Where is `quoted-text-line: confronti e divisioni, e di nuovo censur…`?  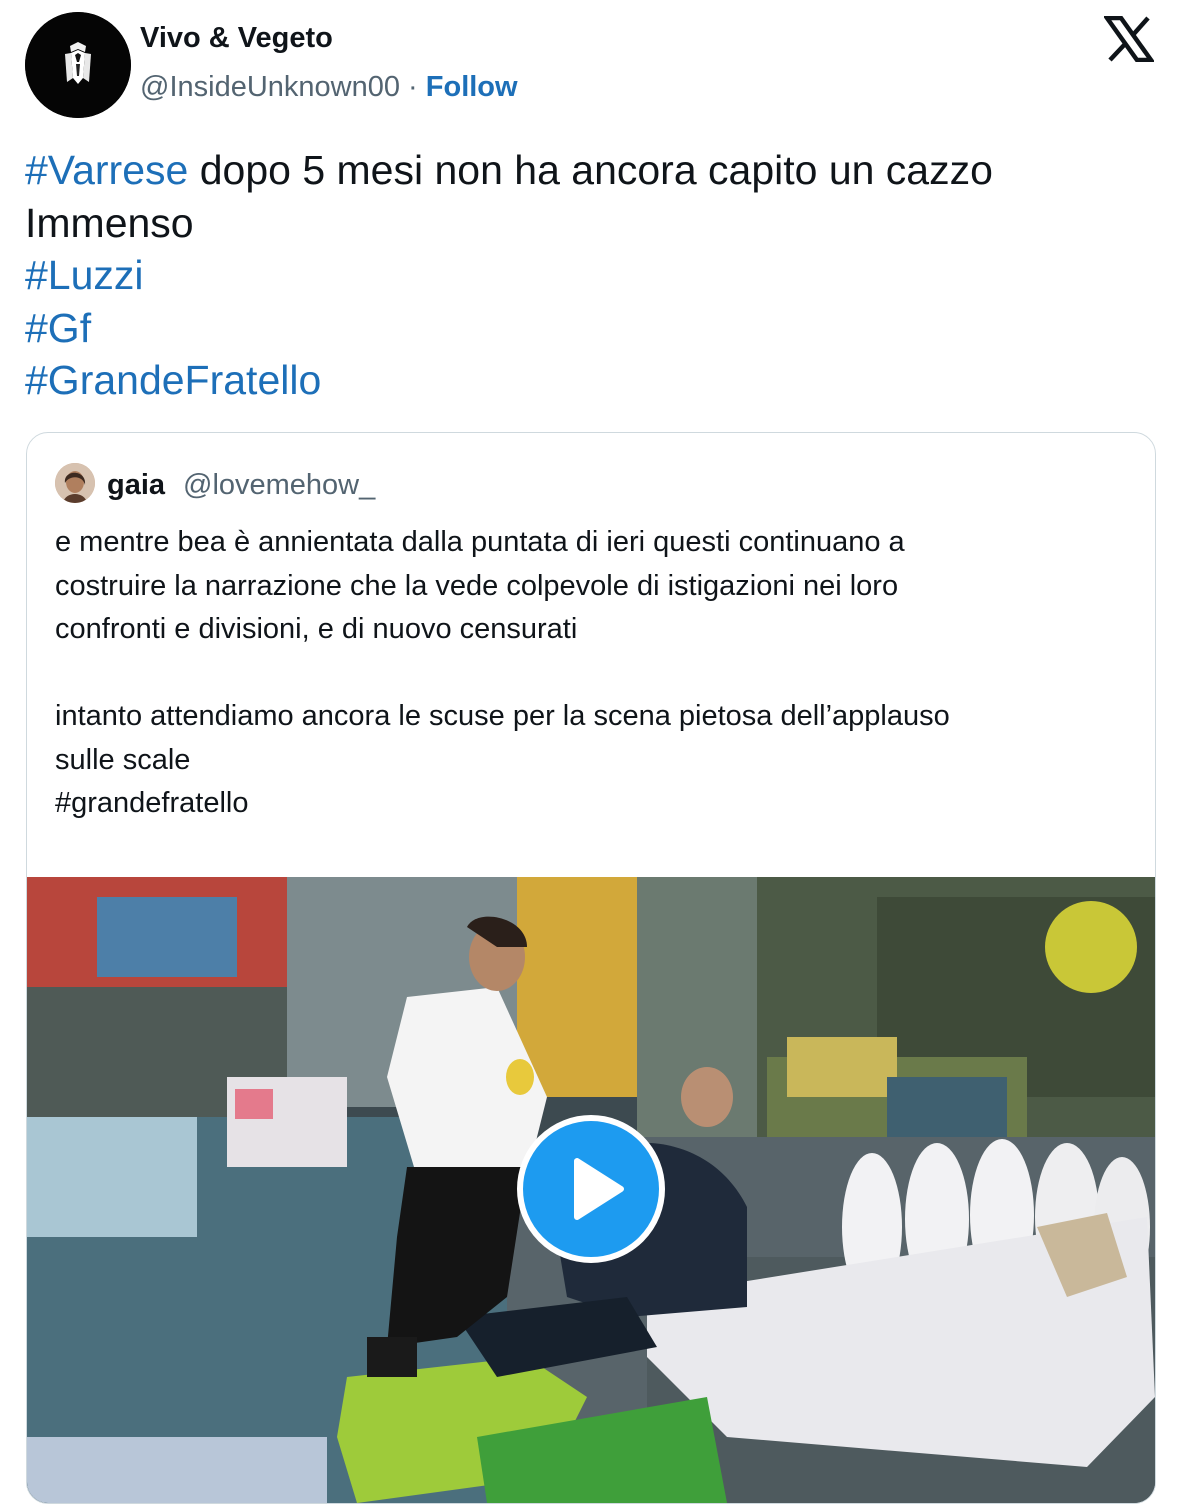 quoted-text-line: confronti e divisioni, e di nuovo censur… is located at coordinates (316, 629).